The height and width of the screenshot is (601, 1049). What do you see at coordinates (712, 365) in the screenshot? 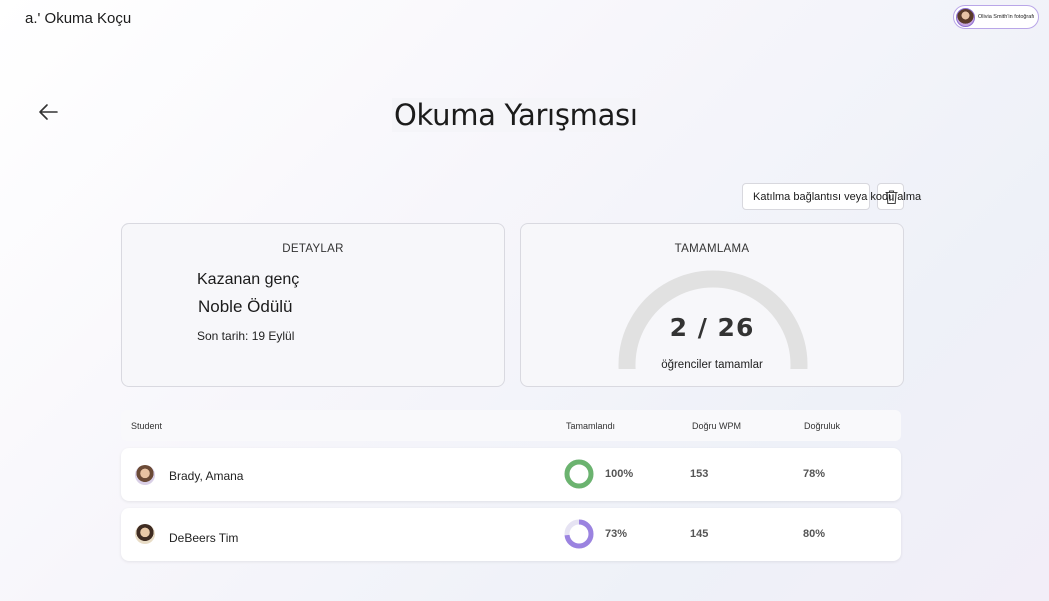
I see `completion-caption: öğrenciler tamamlar` at bounding box center [712, 365].